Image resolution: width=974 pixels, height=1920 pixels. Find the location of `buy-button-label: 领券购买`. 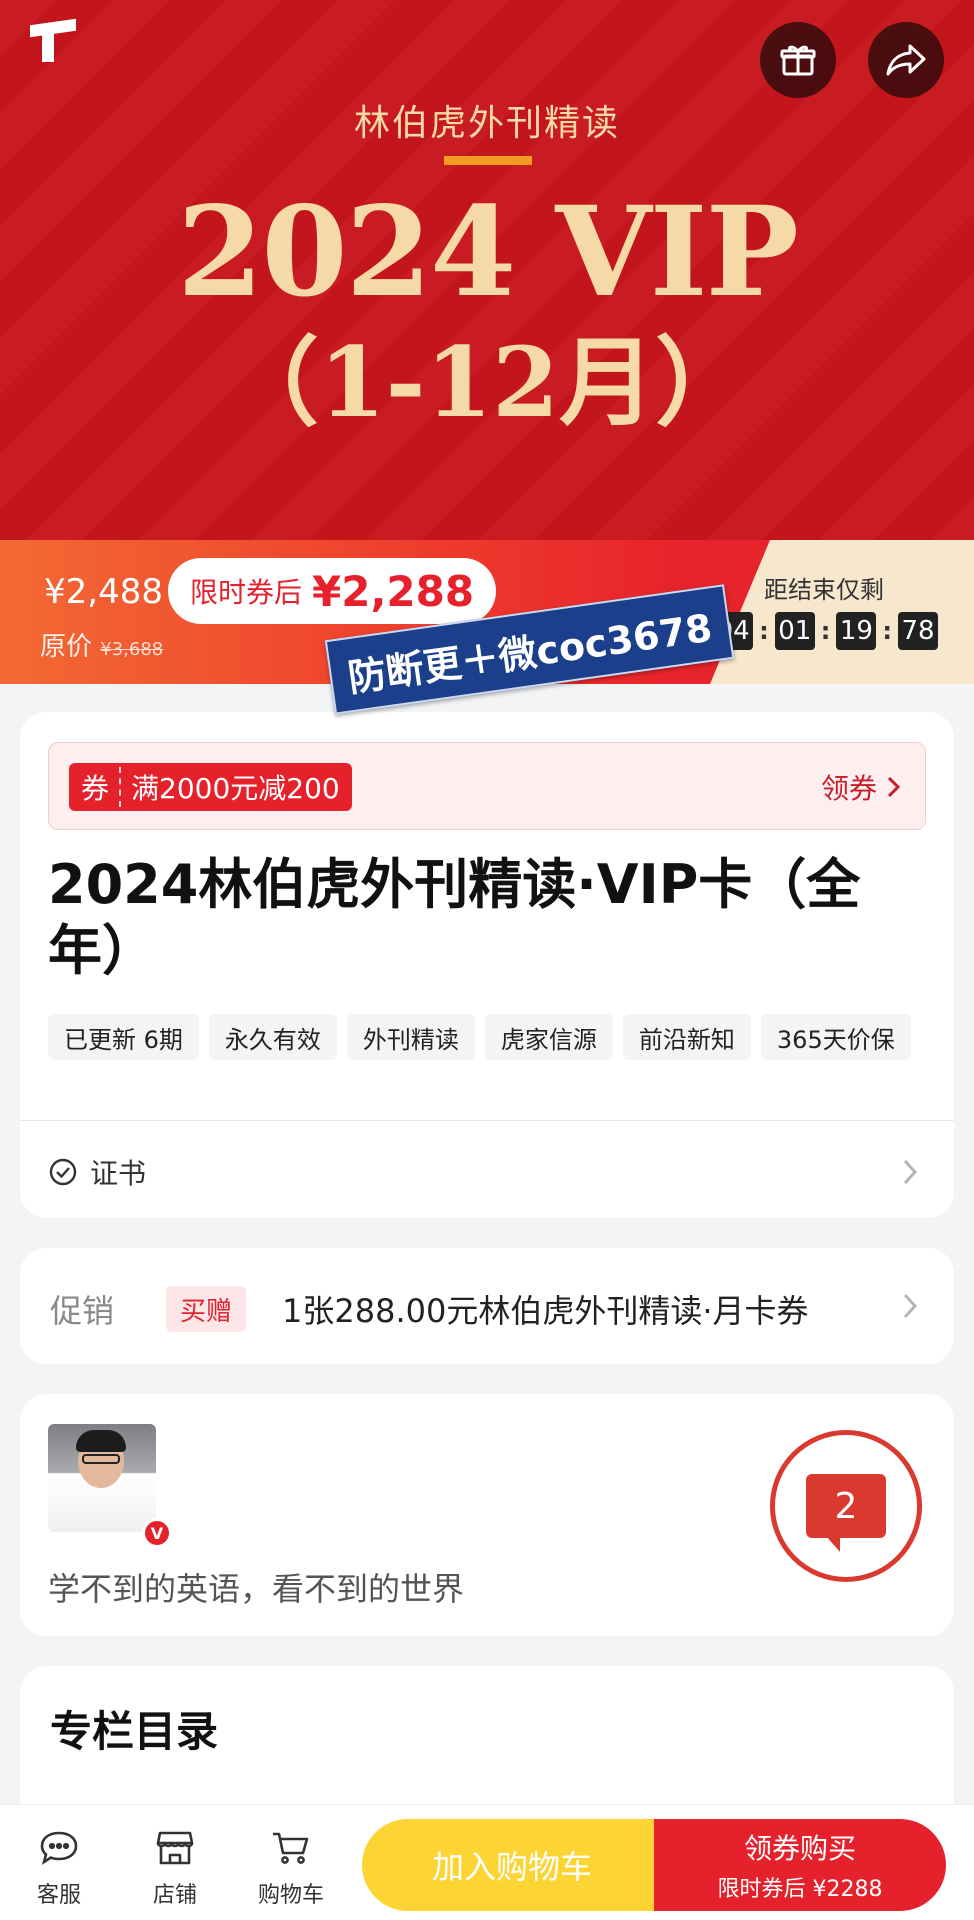

buy-button-label: 领券购买 is located at coordinates (799, 1848).